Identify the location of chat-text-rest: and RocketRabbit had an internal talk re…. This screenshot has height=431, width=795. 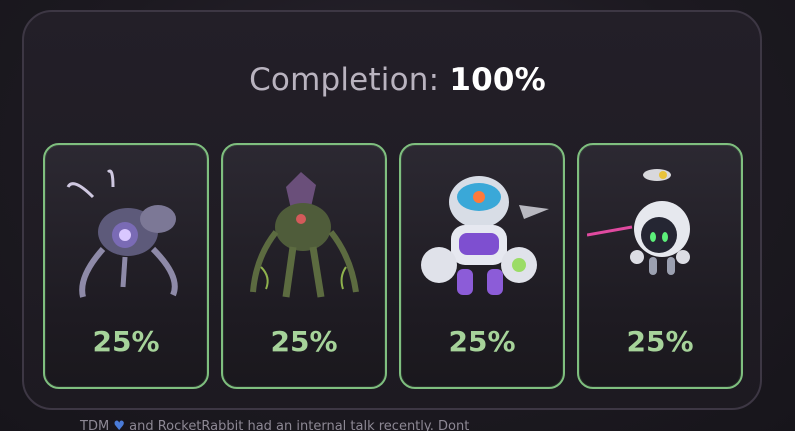
(299, 425).